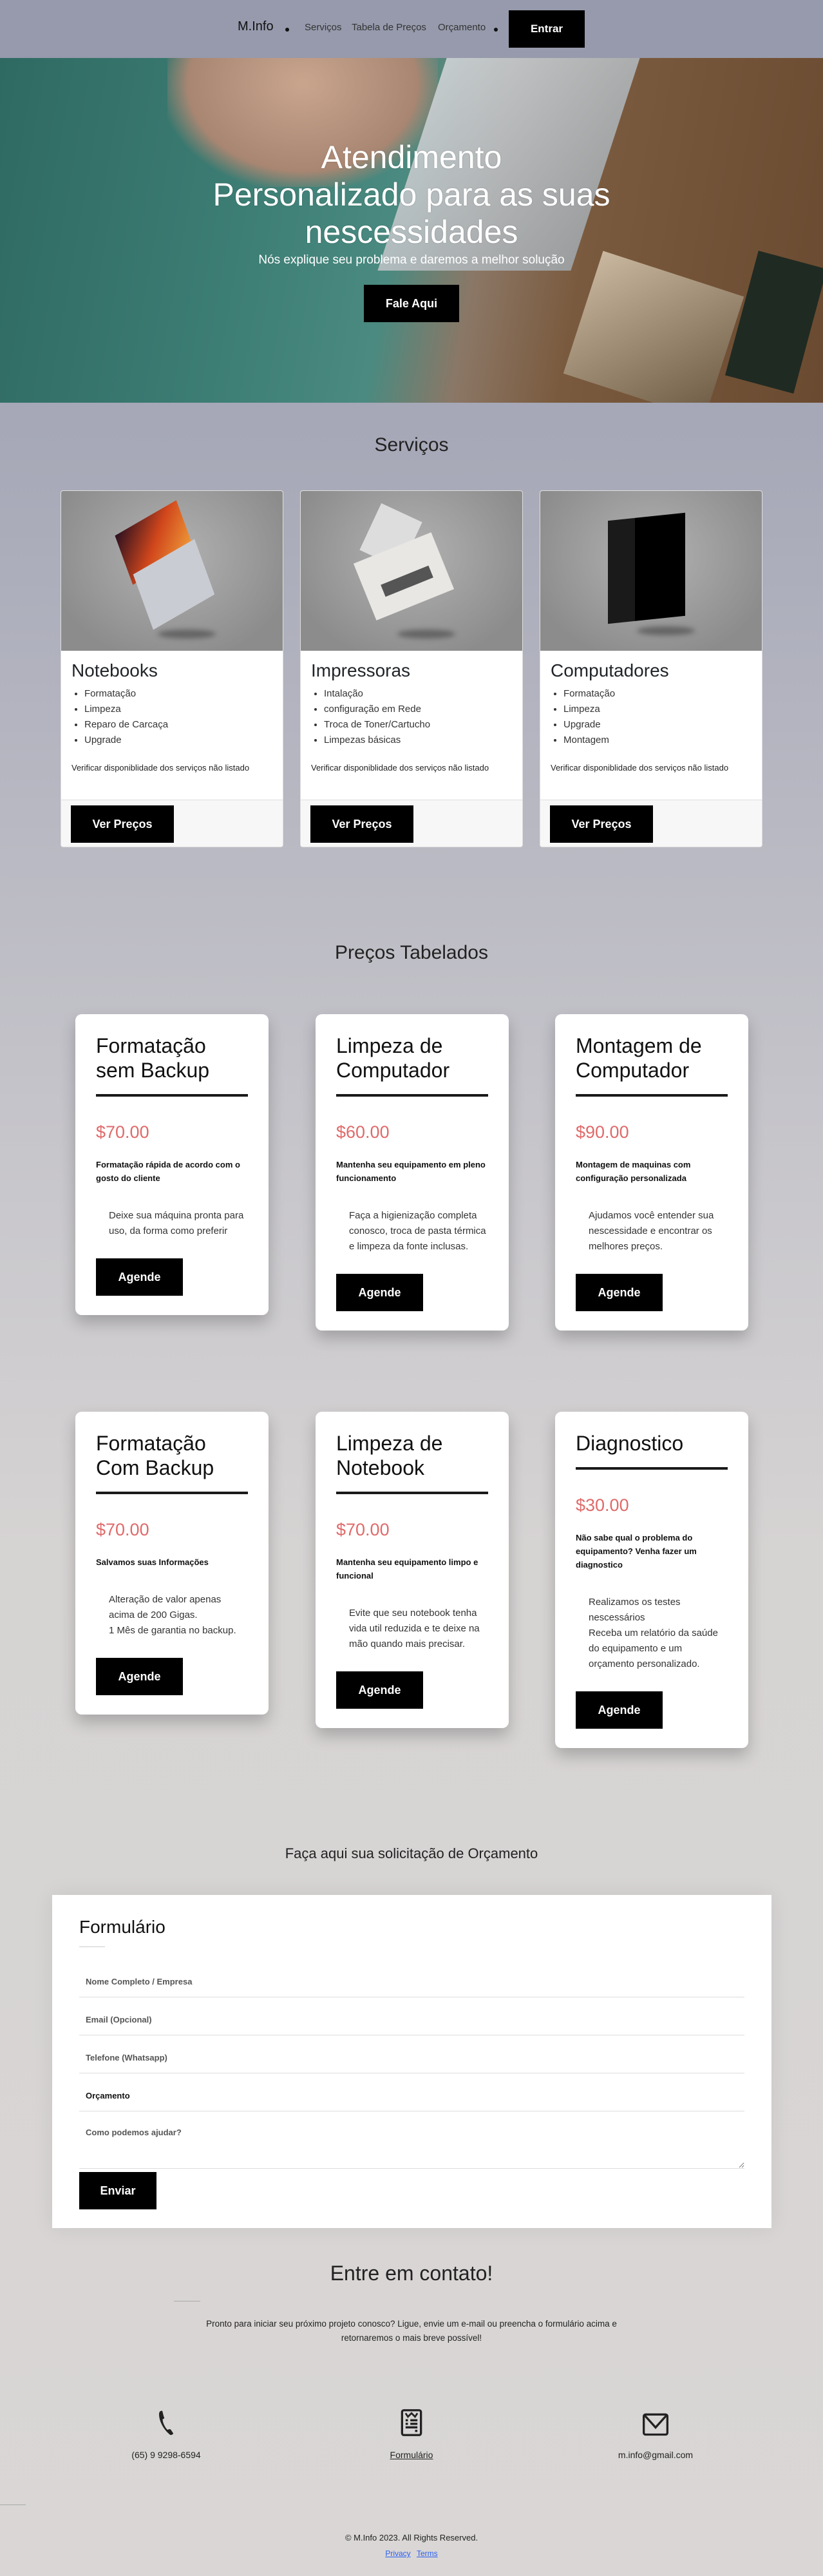 The width and height of the screenshot is (823, 2576). What do you see at coordinates (115, 670) in the screenshot?
I see `service-card-title: Notebooks` at bounding box center [115, 670].